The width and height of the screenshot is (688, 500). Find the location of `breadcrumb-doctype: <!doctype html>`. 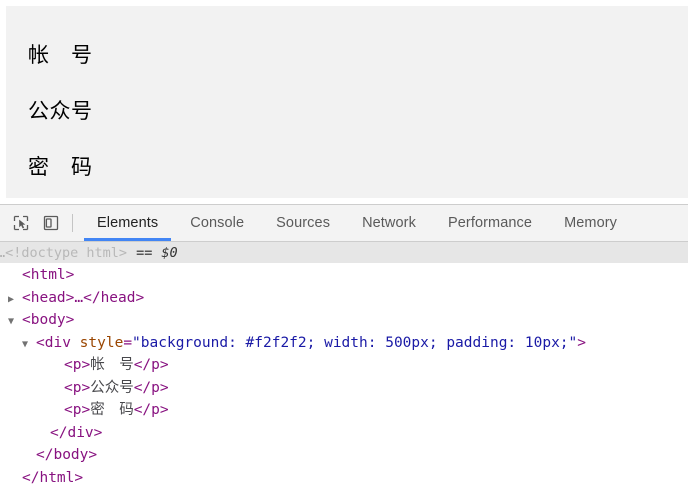

breadcrumb-doctype: <!doctype html> is located at coordinates (66, 252).